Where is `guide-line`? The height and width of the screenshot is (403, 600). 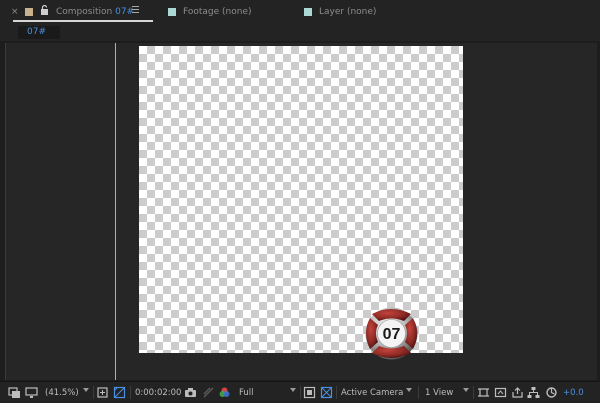
guide-line is located at coordinates (115, 211).